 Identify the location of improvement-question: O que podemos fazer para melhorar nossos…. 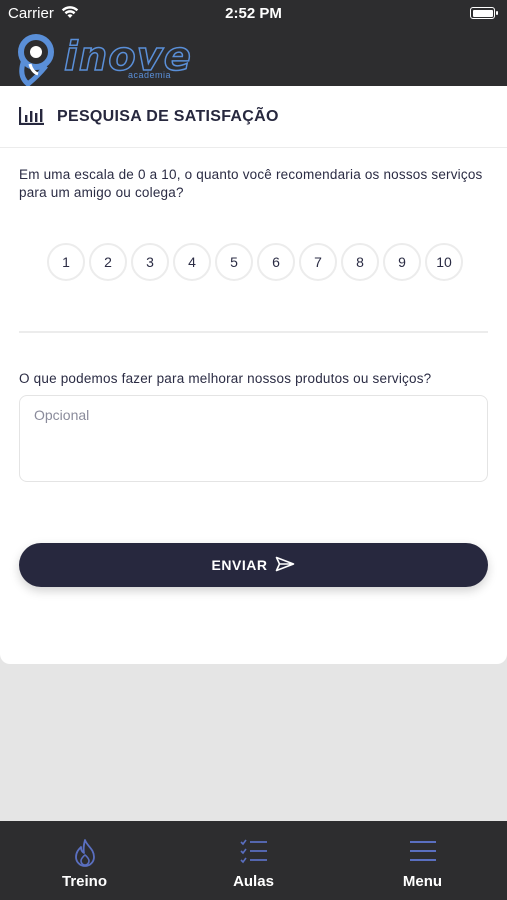
(225, 378).